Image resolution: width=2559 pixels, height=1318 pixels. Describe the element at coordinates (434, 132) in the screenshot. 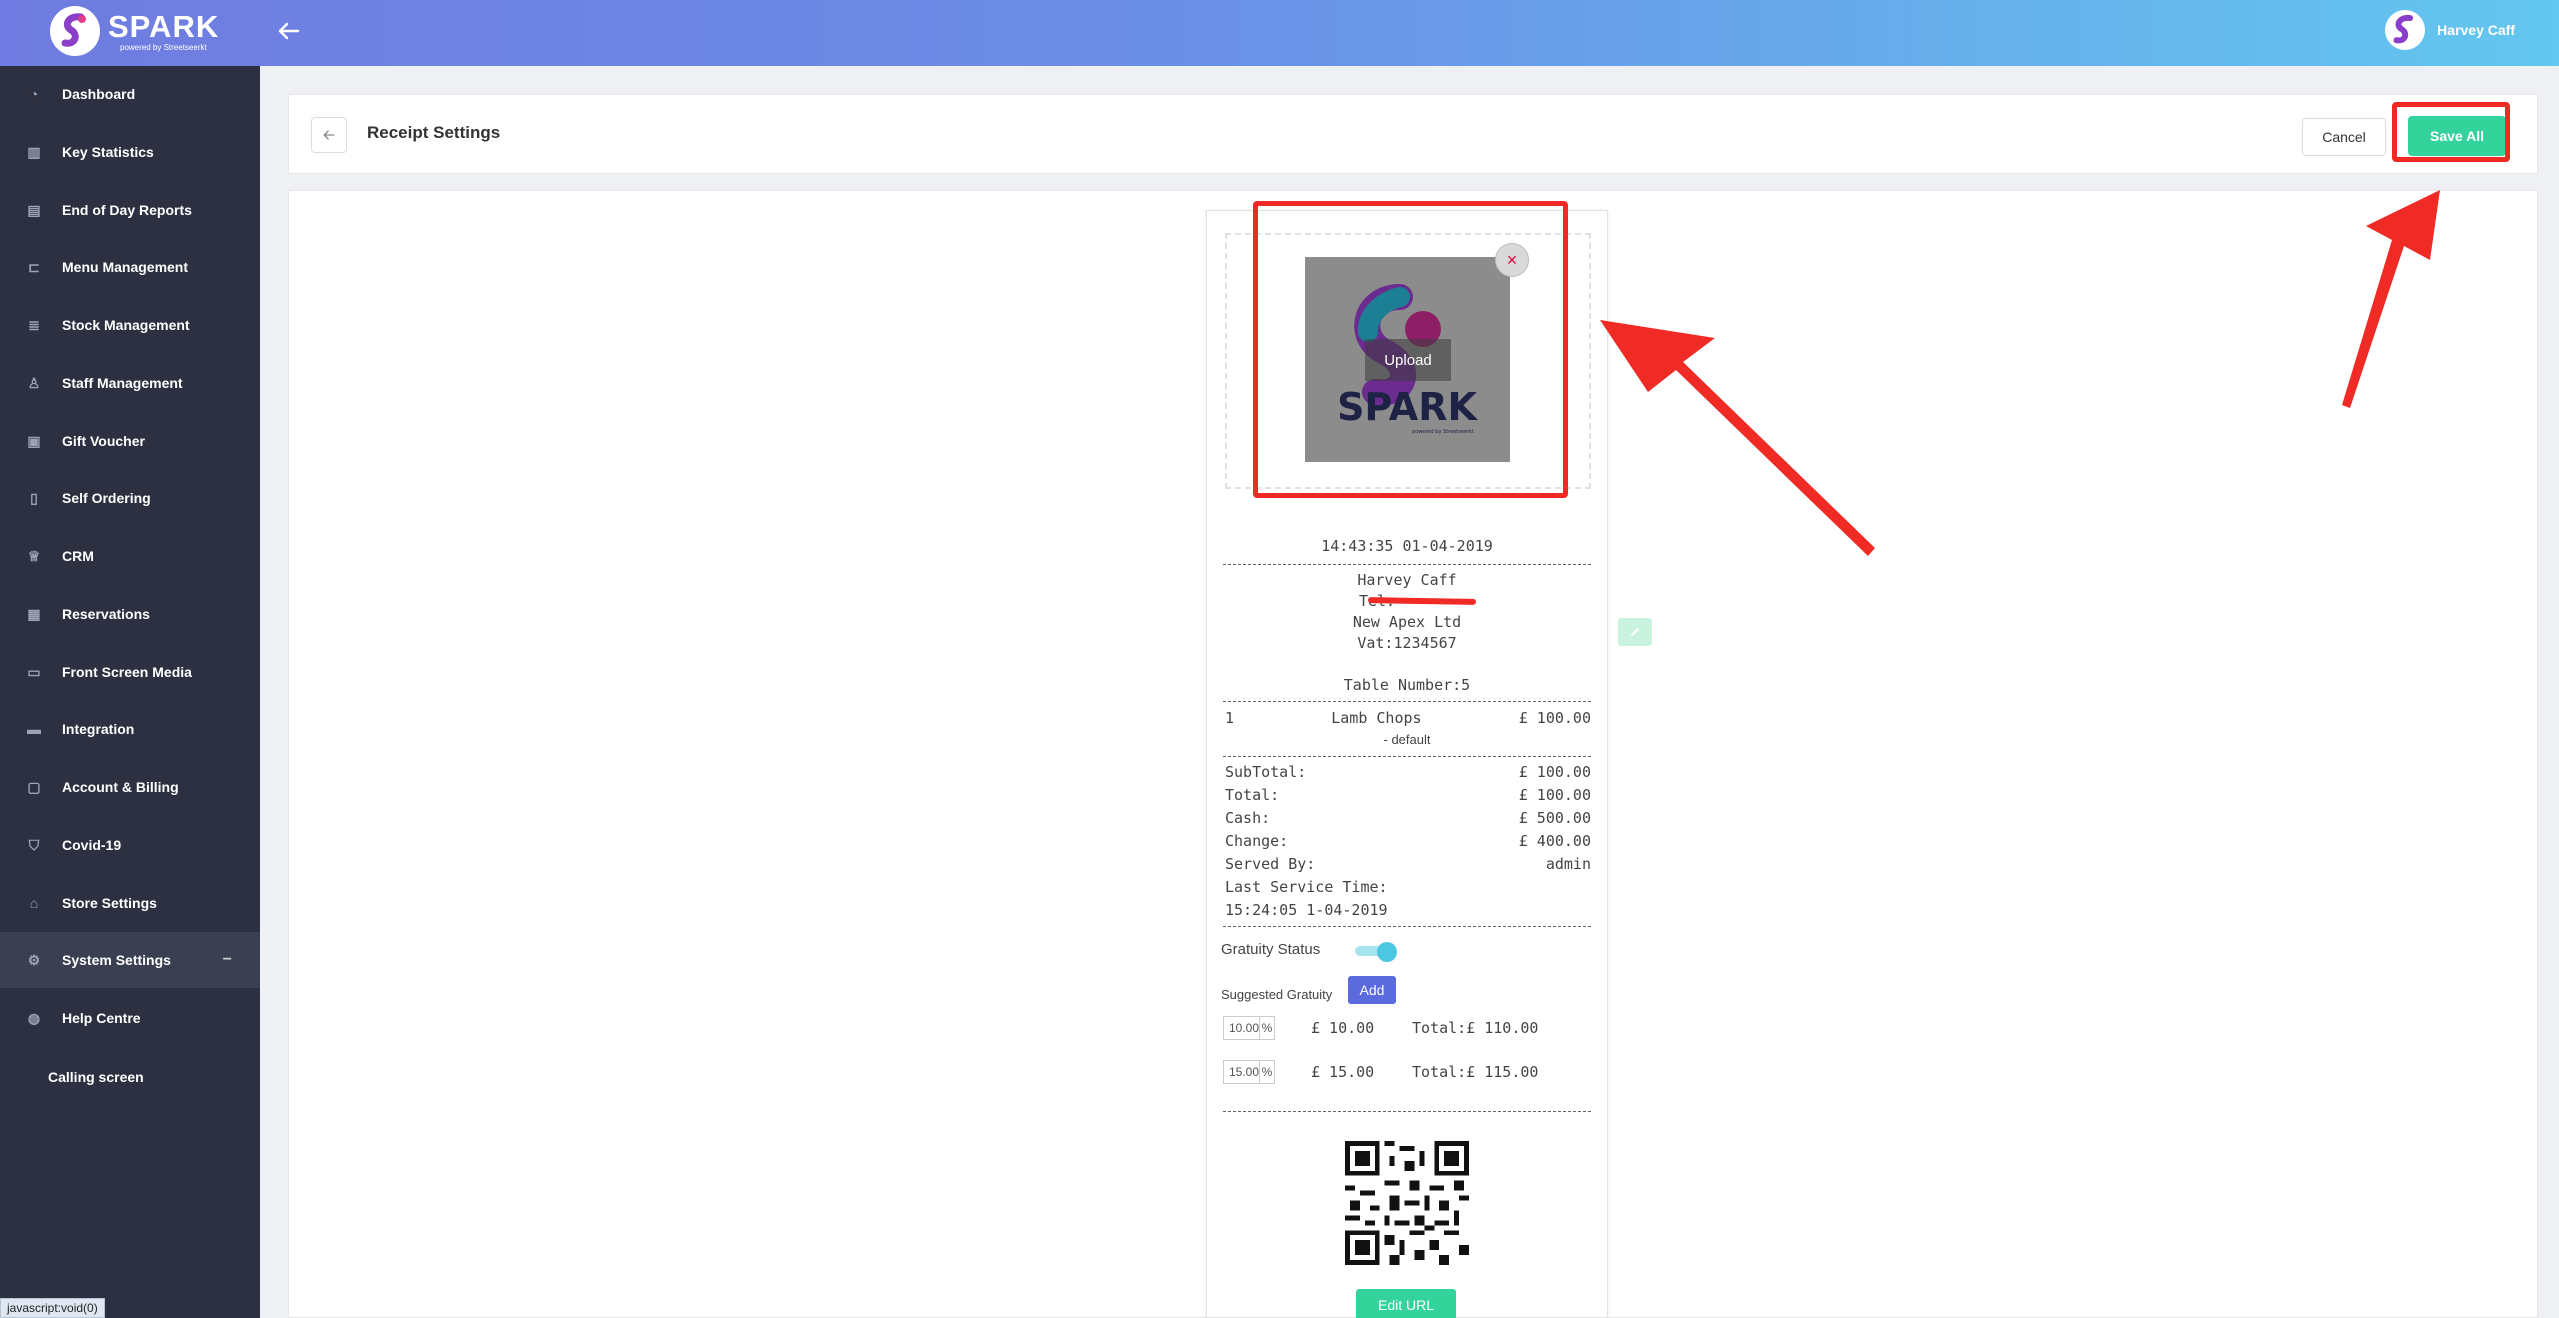

I see `page-title: Receipt Settings` at that location.